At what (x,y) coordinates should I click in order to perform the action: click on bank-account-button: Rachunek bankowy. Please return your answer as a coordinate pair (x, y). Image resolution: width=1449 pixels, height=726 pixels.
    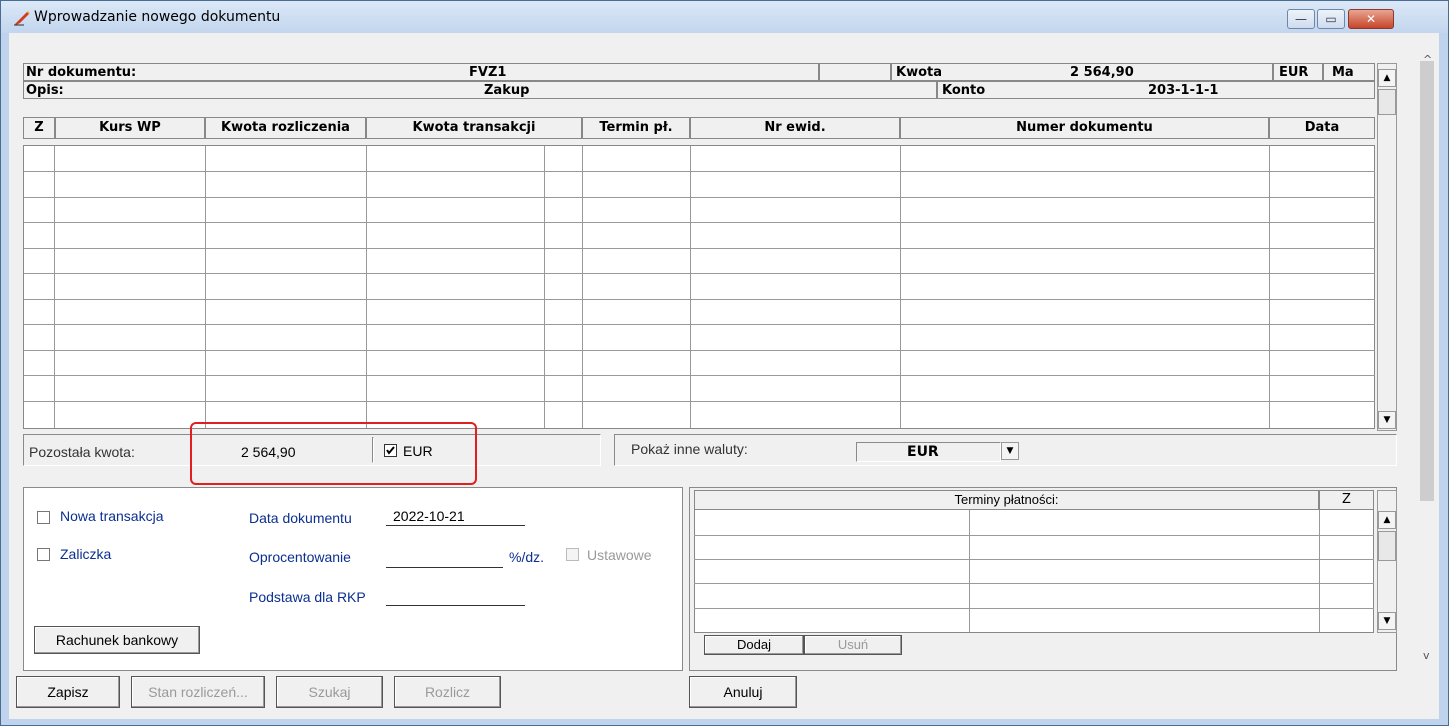
    Looking at the image, I should click on (117, 640).